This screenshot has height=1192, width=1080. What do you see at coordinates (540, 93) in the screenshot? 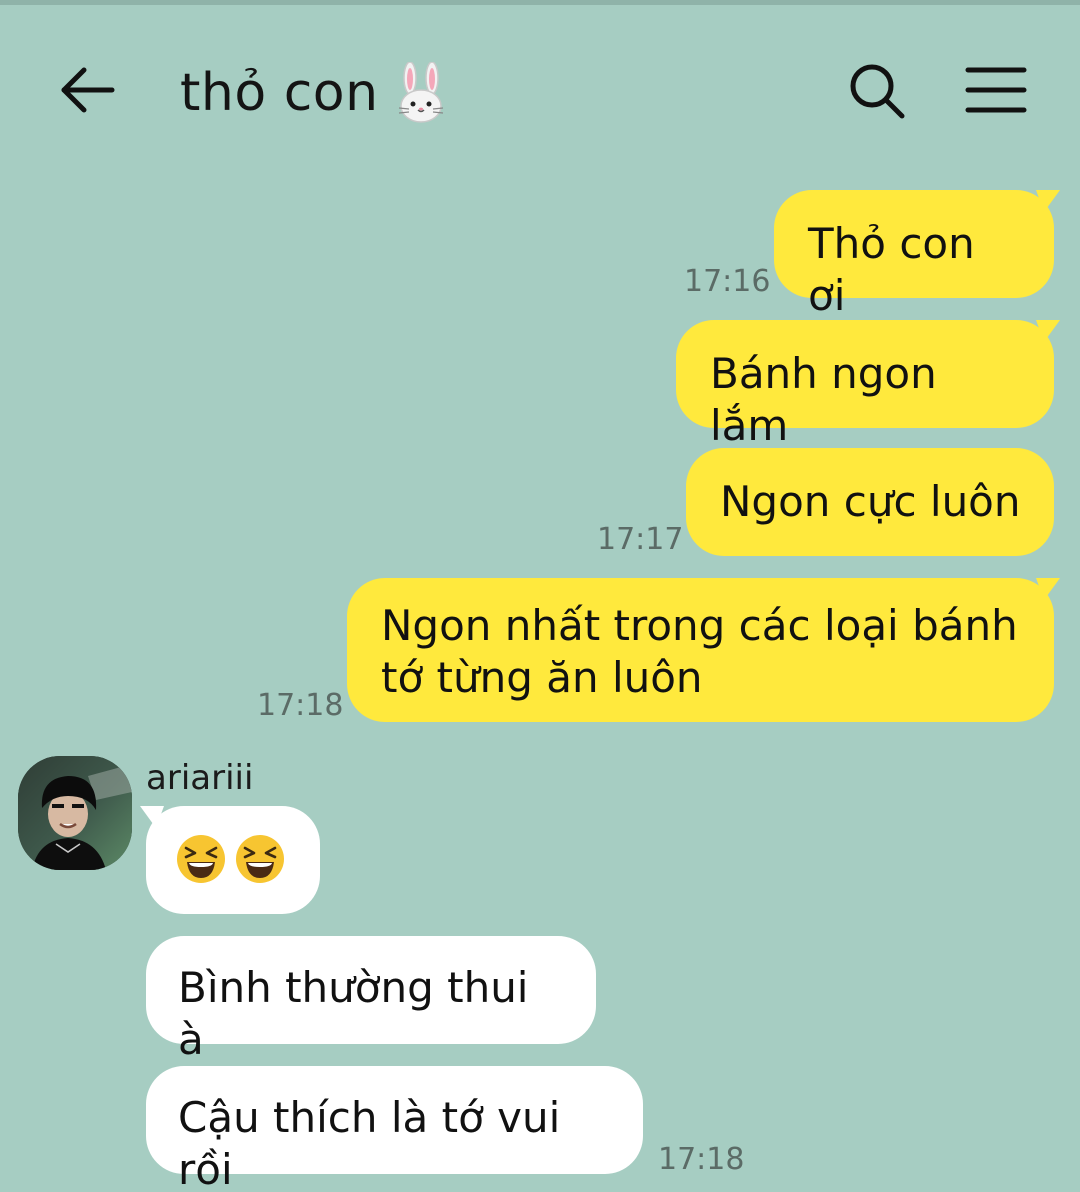
I see `chat-header: thỏ con` at bounding box center [540, 93].